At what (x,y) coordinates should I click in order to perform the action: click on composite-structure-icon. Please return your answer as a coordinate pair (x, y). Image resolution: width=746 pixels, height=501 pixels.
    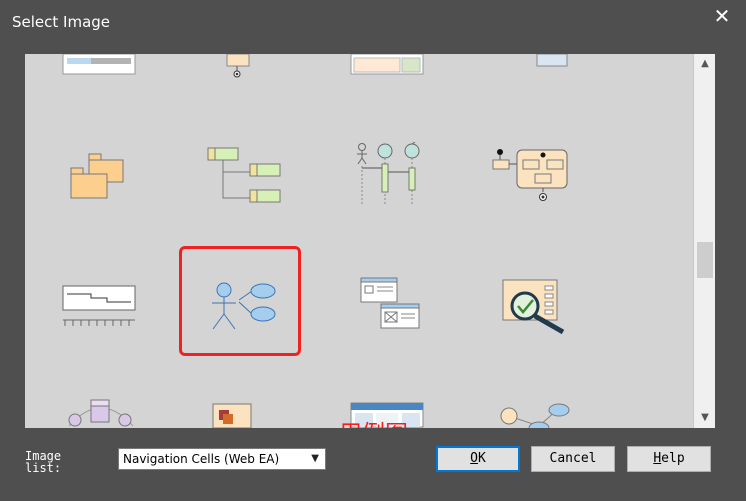
    Looking at the image, I should click on (101, 412).